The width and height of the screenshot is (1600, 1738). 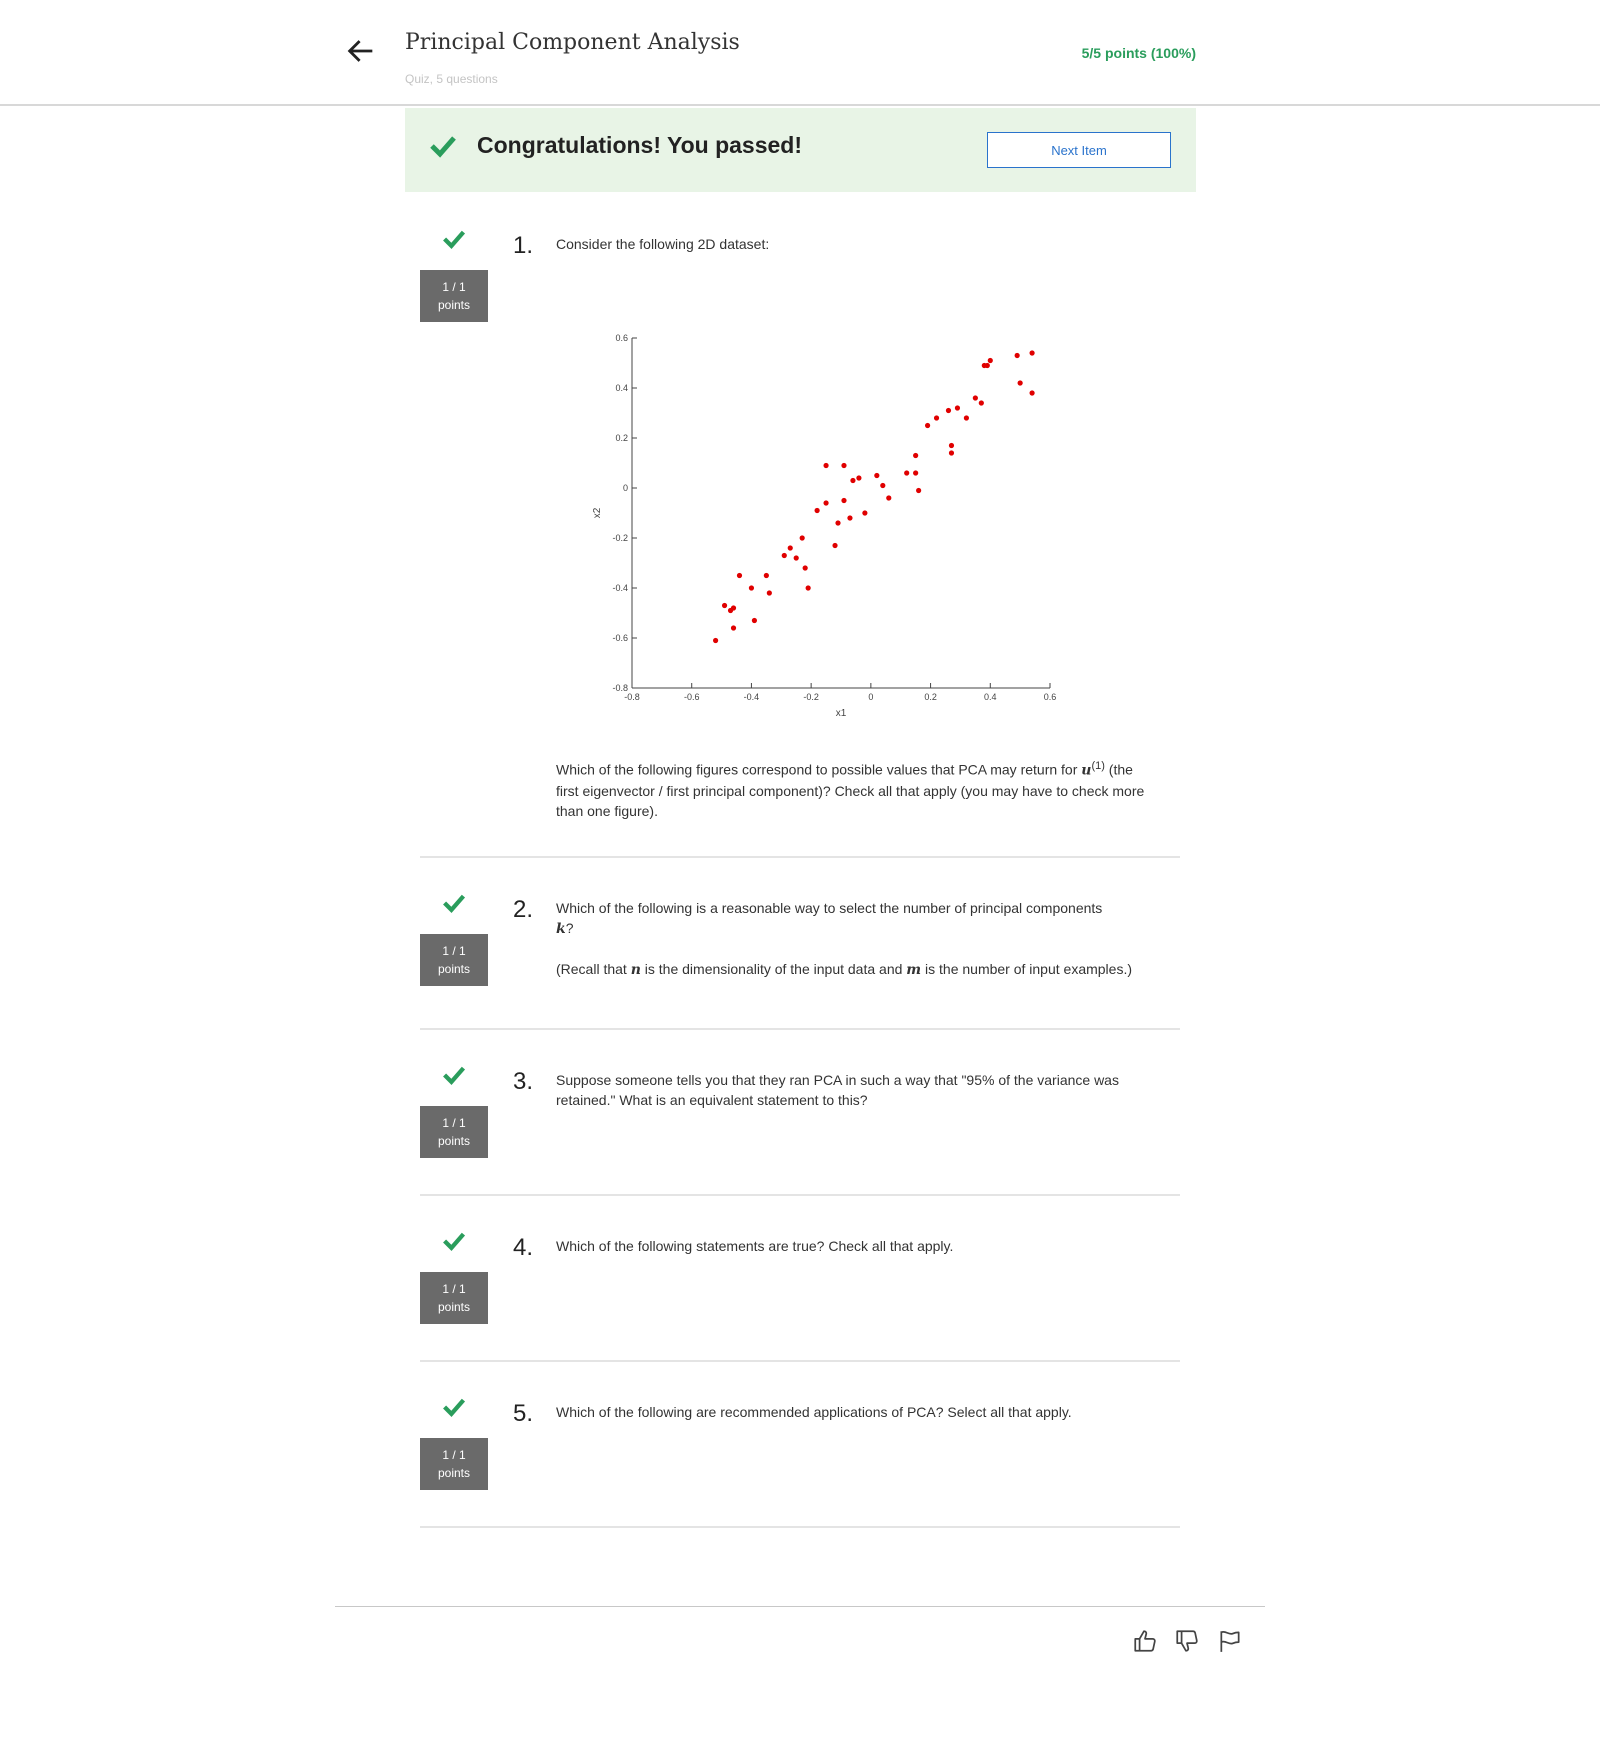 I want to click on pass-message: Congratulations! You passed!, so click(x=640, y=145).